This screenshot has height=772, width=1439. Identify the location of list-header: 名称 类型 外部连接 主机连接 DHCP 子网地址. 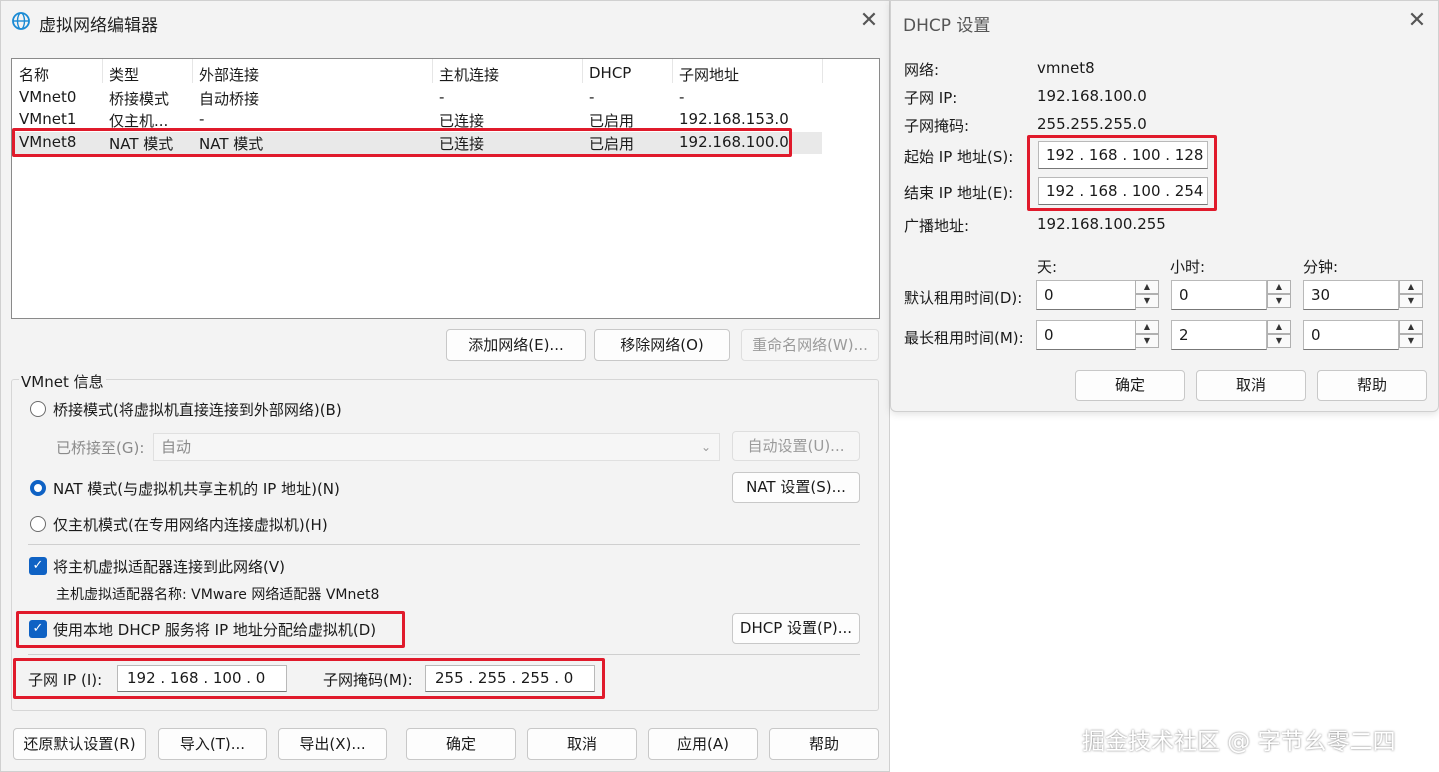
(417, 72).